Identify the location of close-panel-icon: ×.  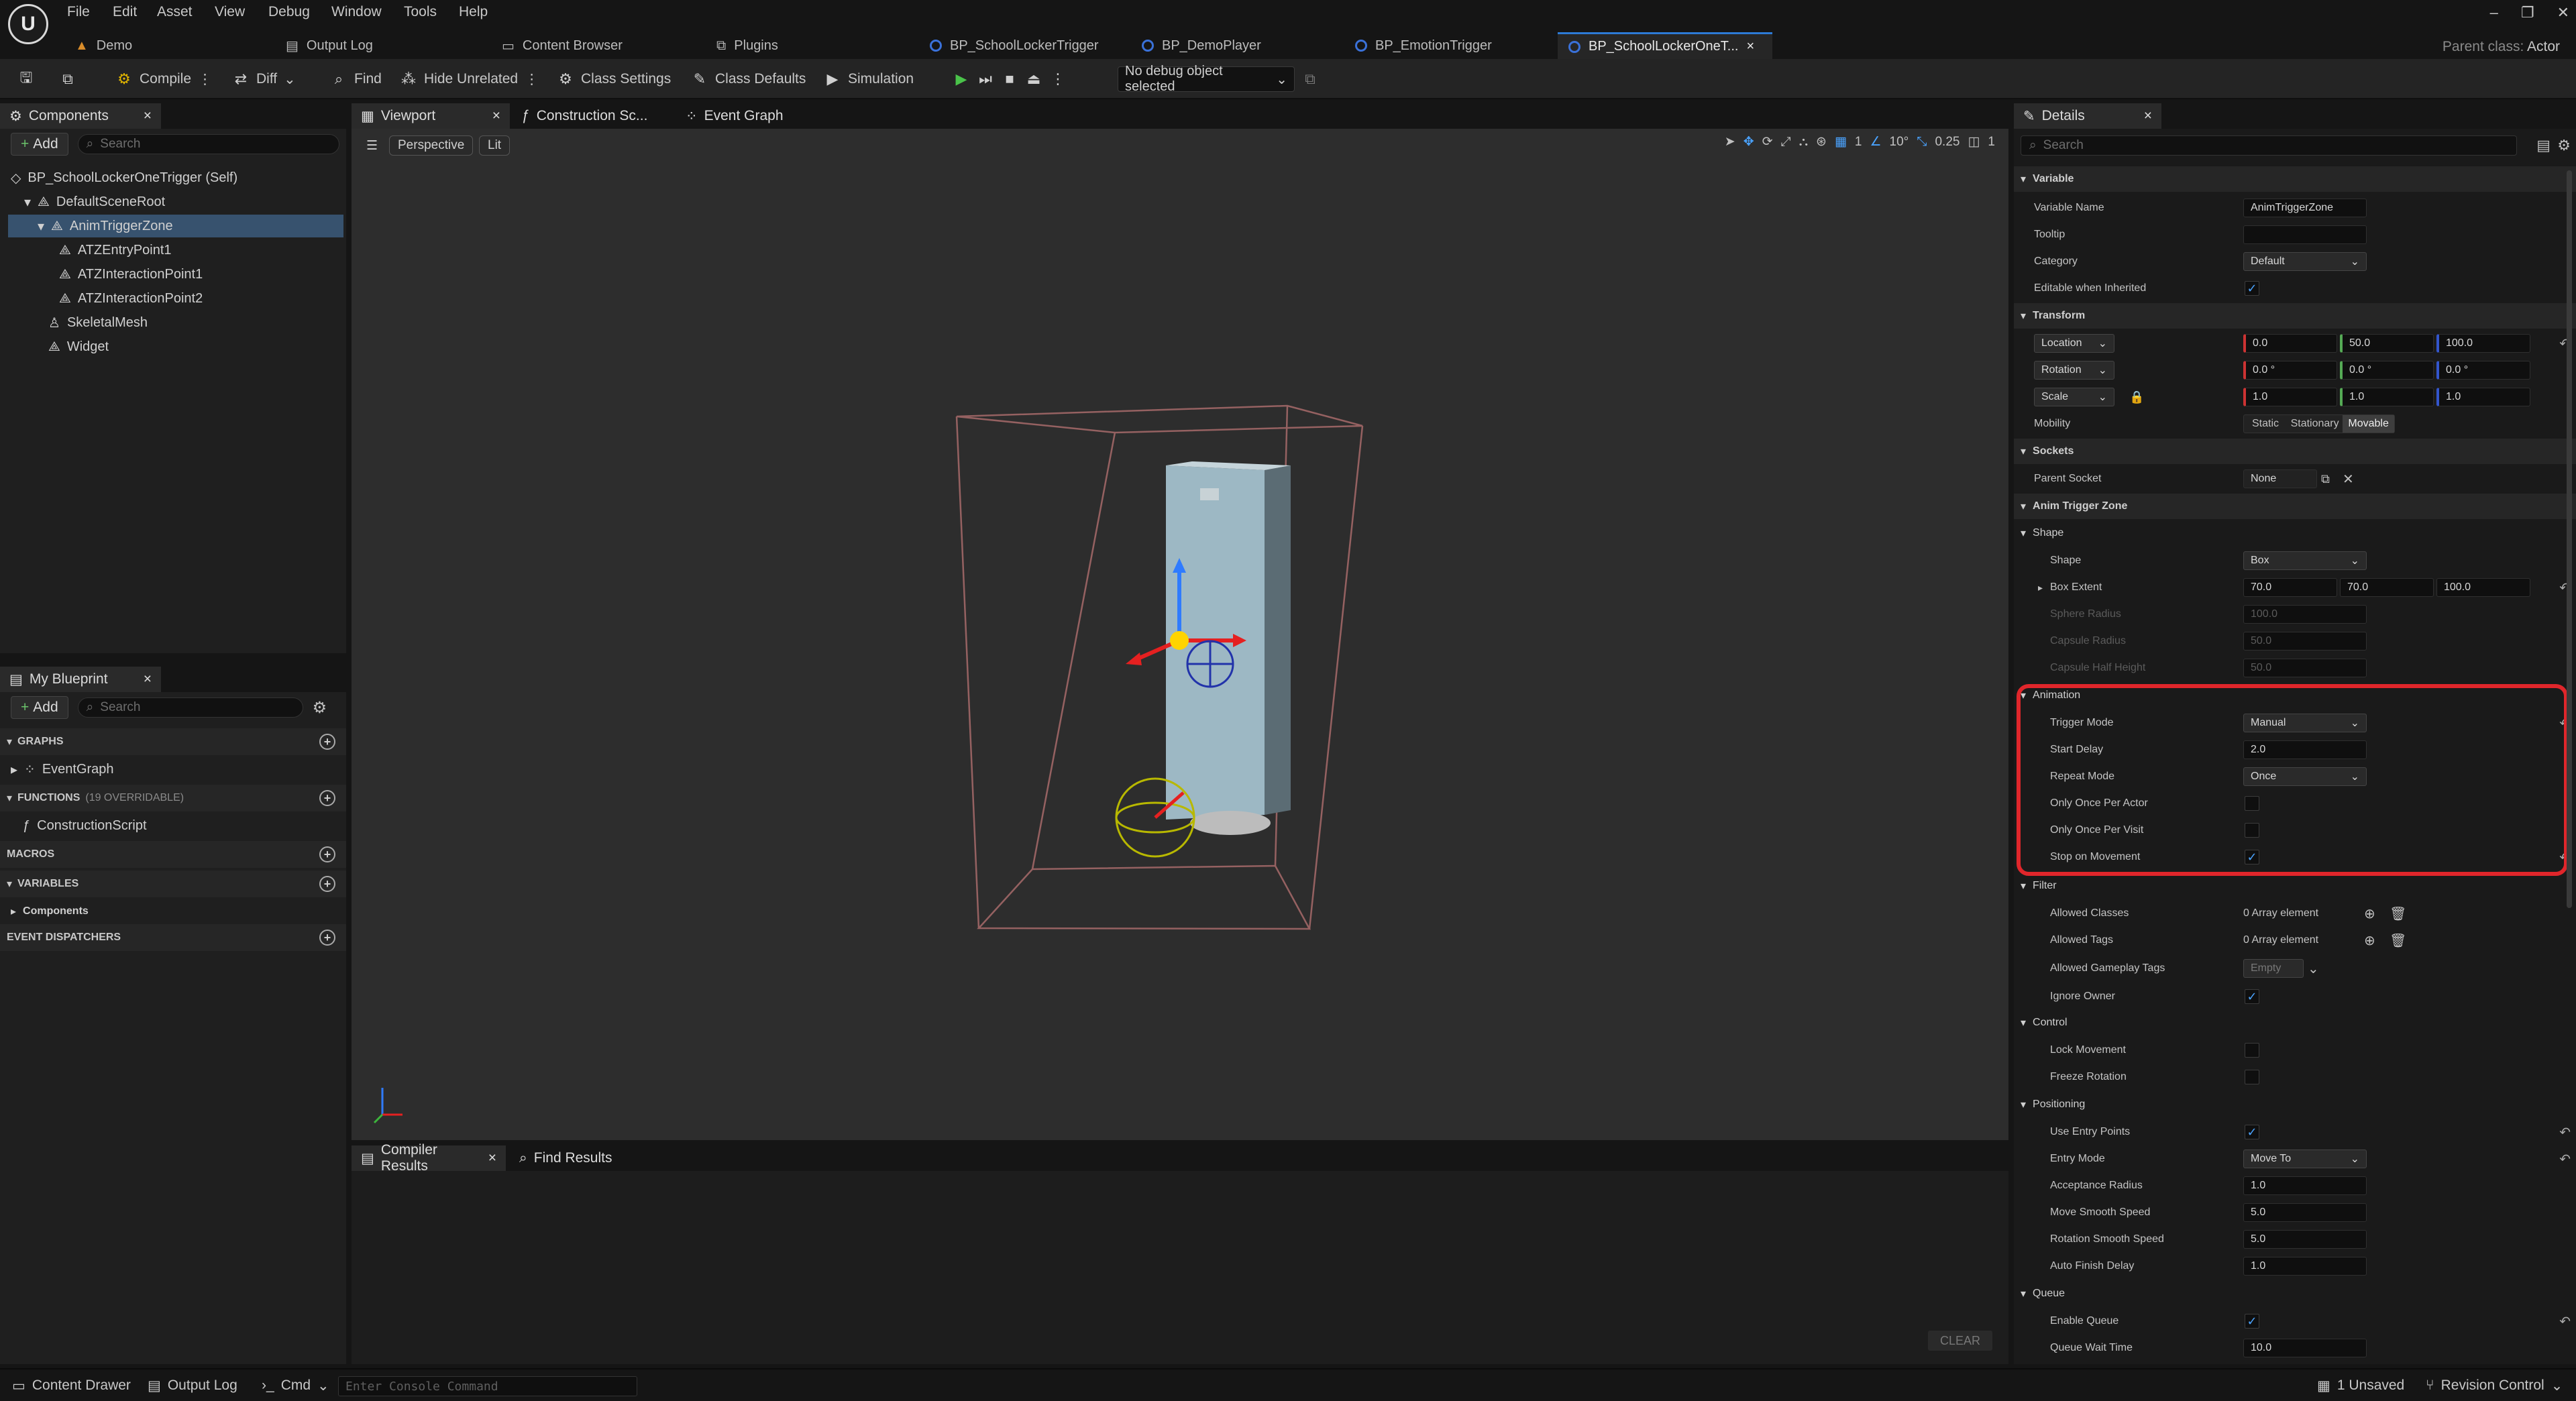
(2148, 116).